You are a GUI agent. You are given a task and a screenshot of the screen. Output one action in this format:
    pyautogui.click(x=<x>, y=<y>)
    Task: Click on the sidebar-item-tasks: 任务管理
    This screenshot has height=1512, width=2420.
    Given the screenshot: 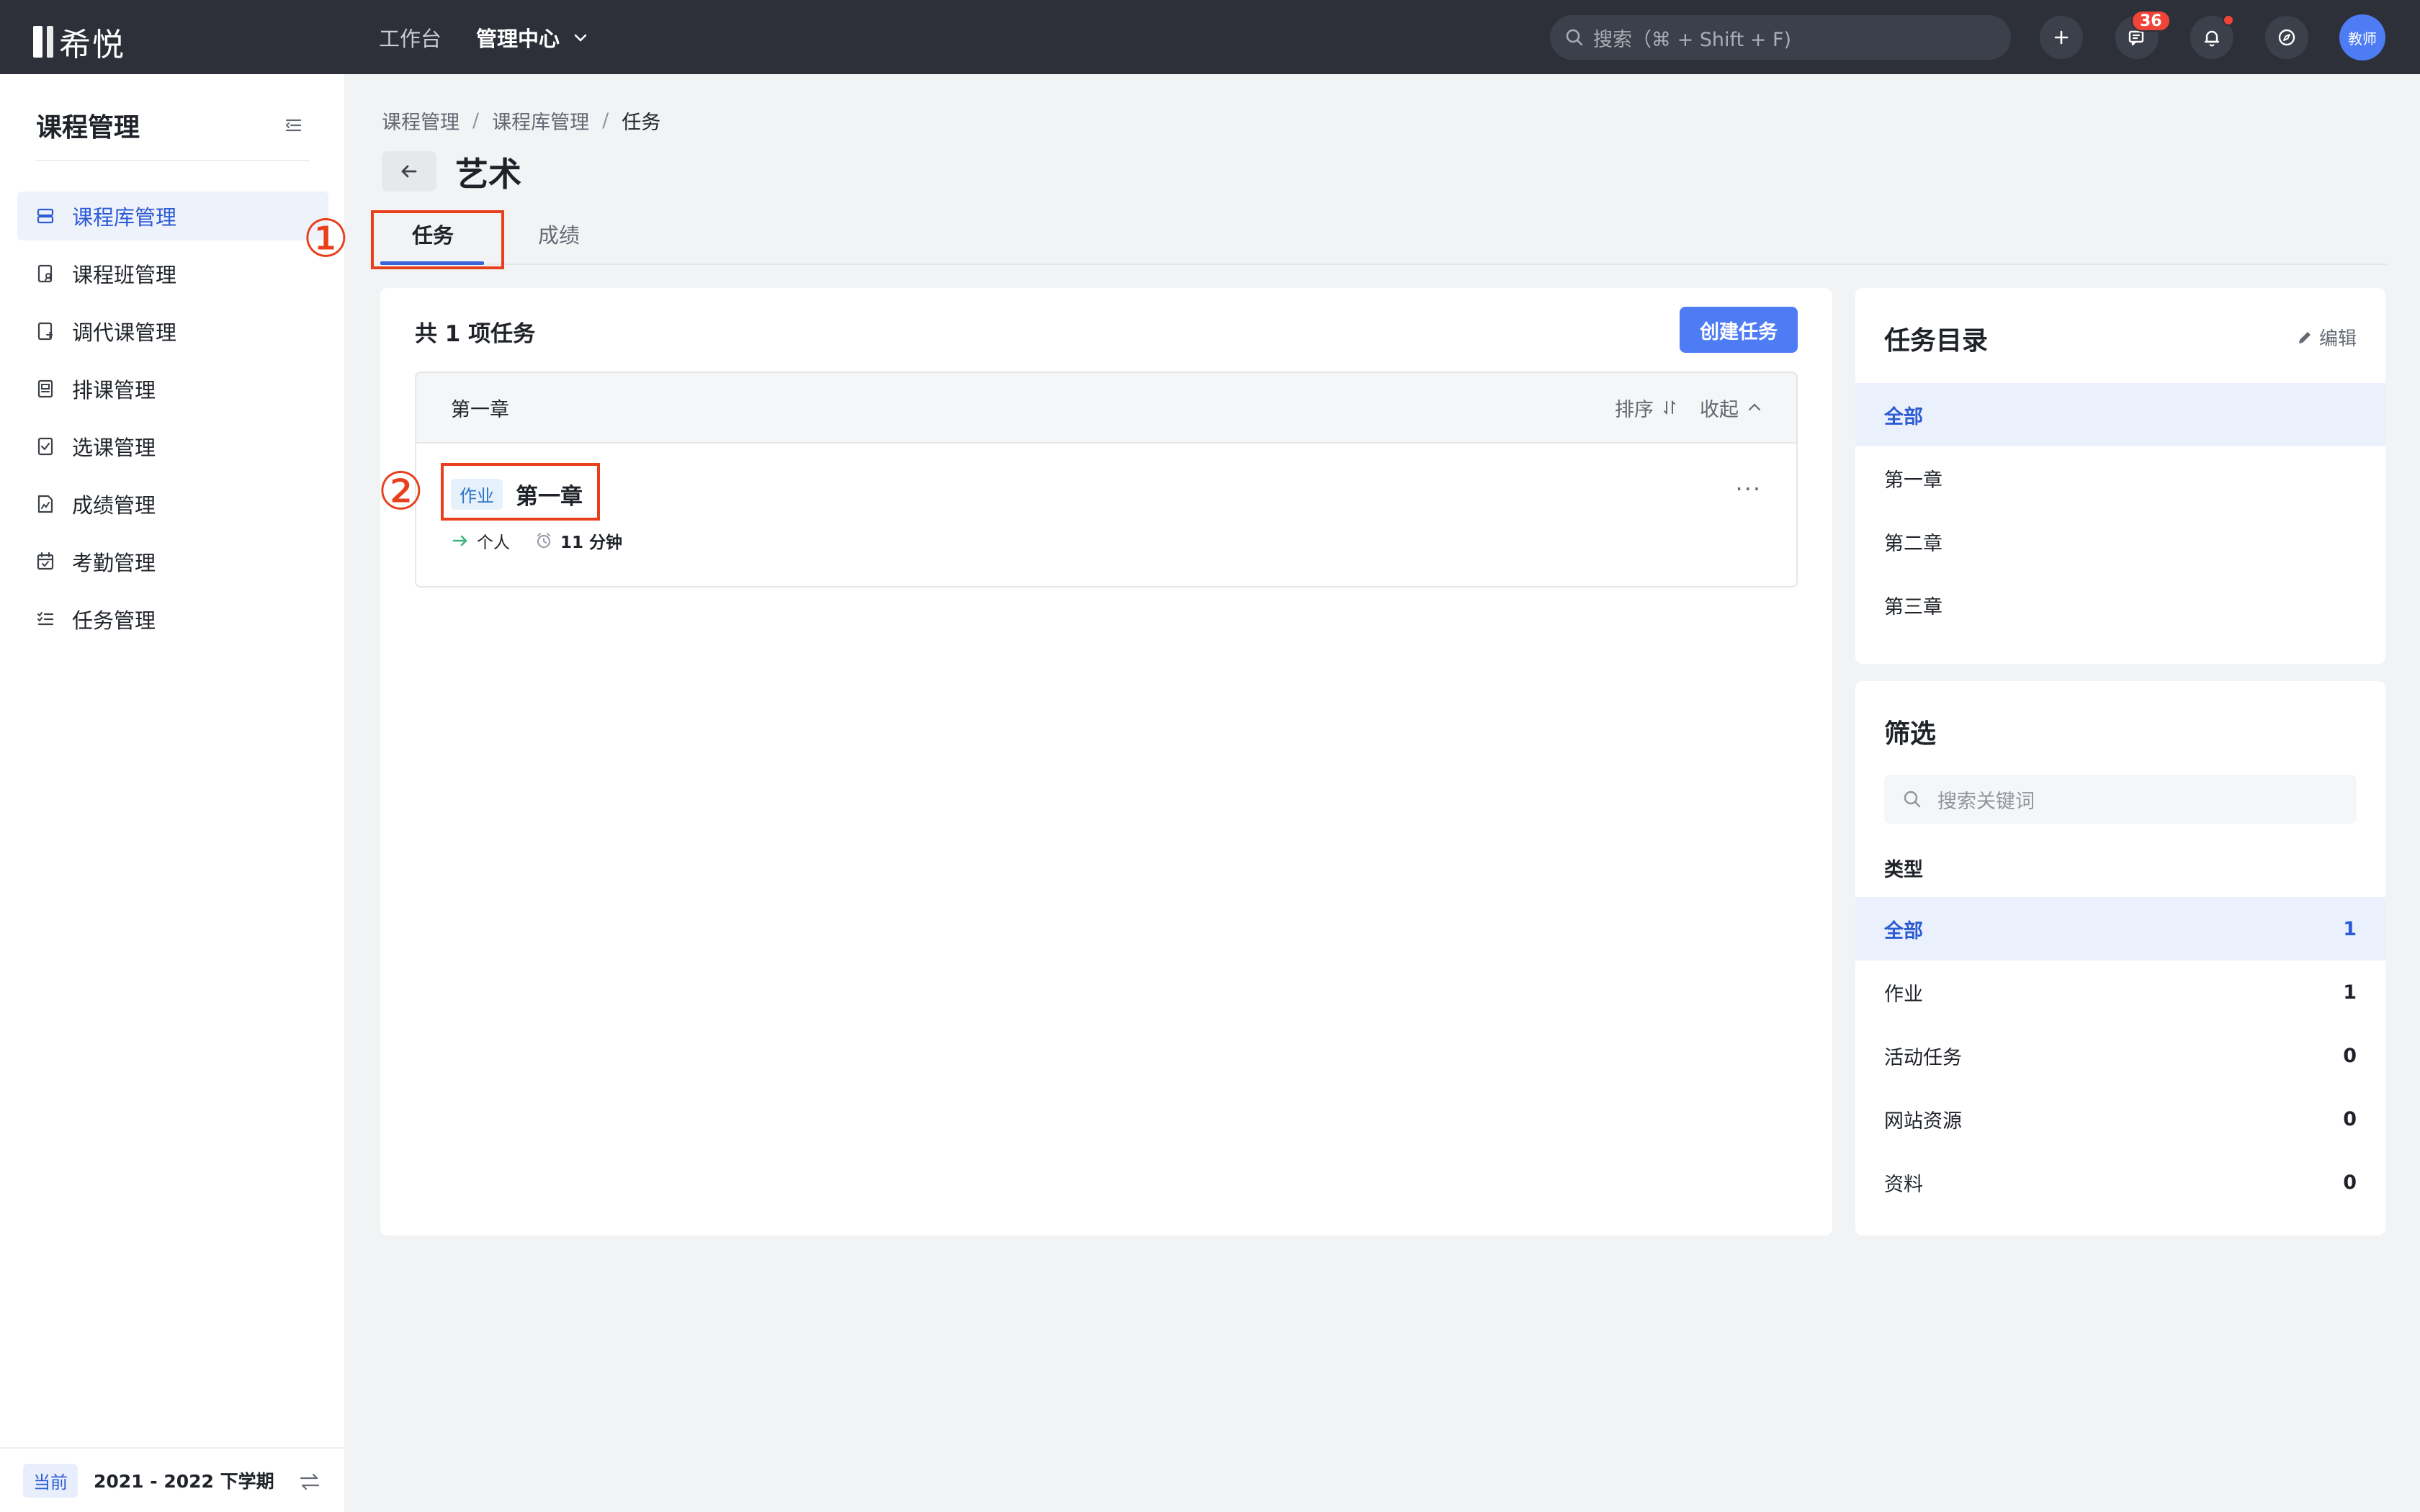 What is the action you would take?
    pyautogui.click(x=172, y=619)
    